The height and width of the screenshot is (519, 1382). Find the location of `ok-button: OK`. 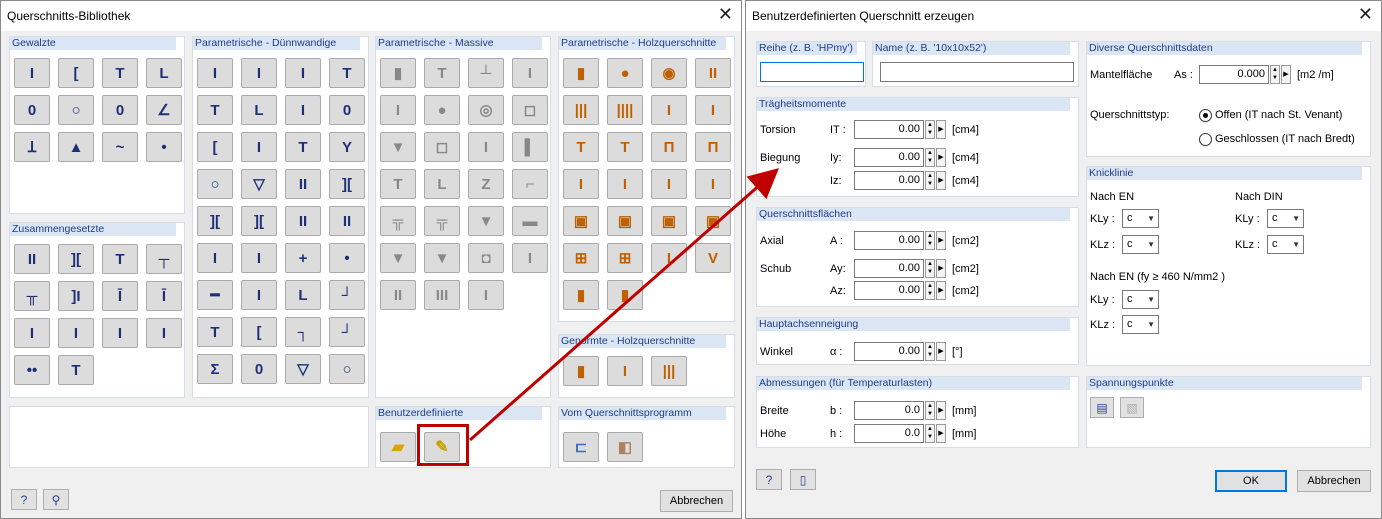

ok-button: OK is located at coordinates (1251, 481).